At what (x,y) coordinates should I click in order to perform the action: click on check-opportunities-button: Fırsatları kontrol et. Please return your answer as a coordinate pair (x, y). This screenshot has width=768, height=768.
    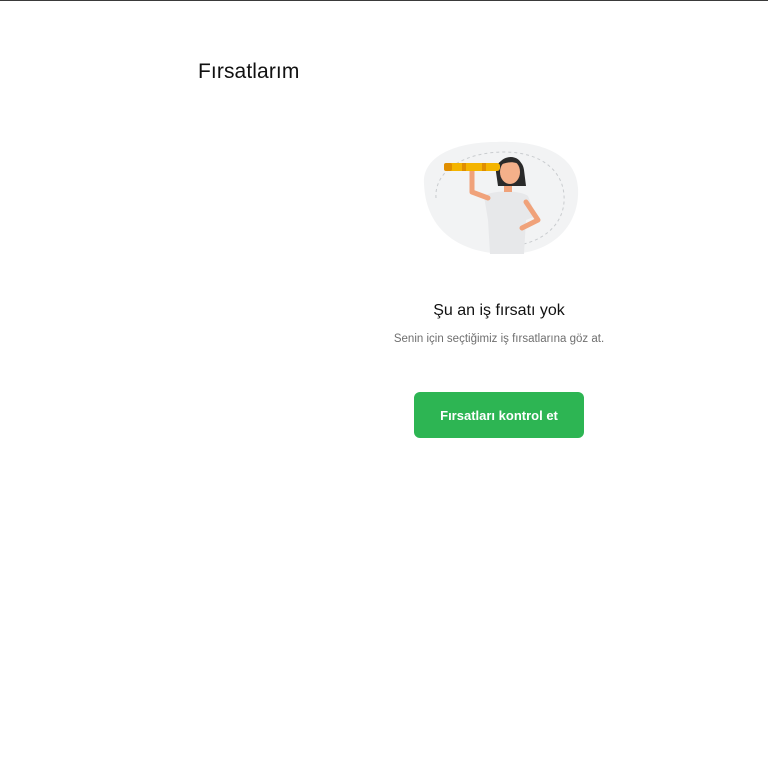
    Looking at the image, I should click on (499, 415).